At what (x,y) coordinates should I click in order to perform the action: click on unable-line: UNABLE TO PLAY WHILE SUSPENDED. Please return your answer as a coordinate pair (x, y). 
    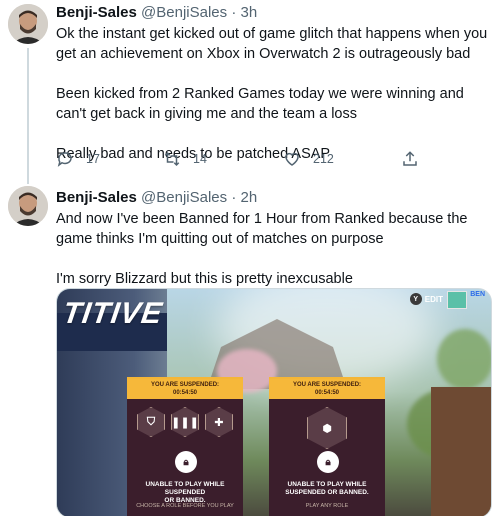
    Looking at the image, I should click on (185, 488).